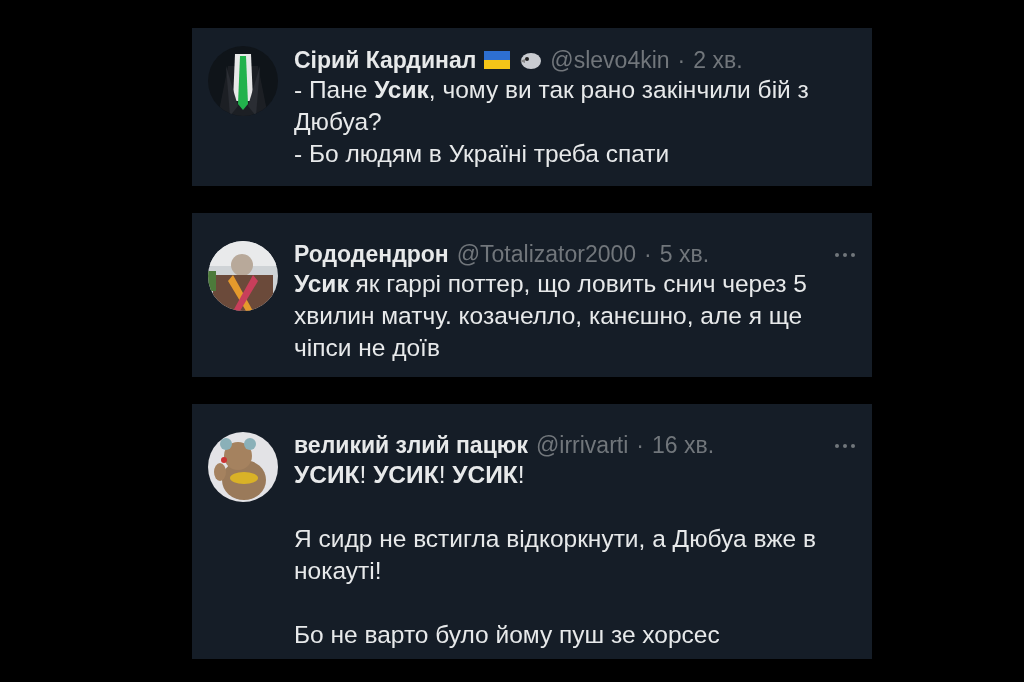 This screenshot has width=1024, height=682. I want to click on flag-icon, so click(497, 60).